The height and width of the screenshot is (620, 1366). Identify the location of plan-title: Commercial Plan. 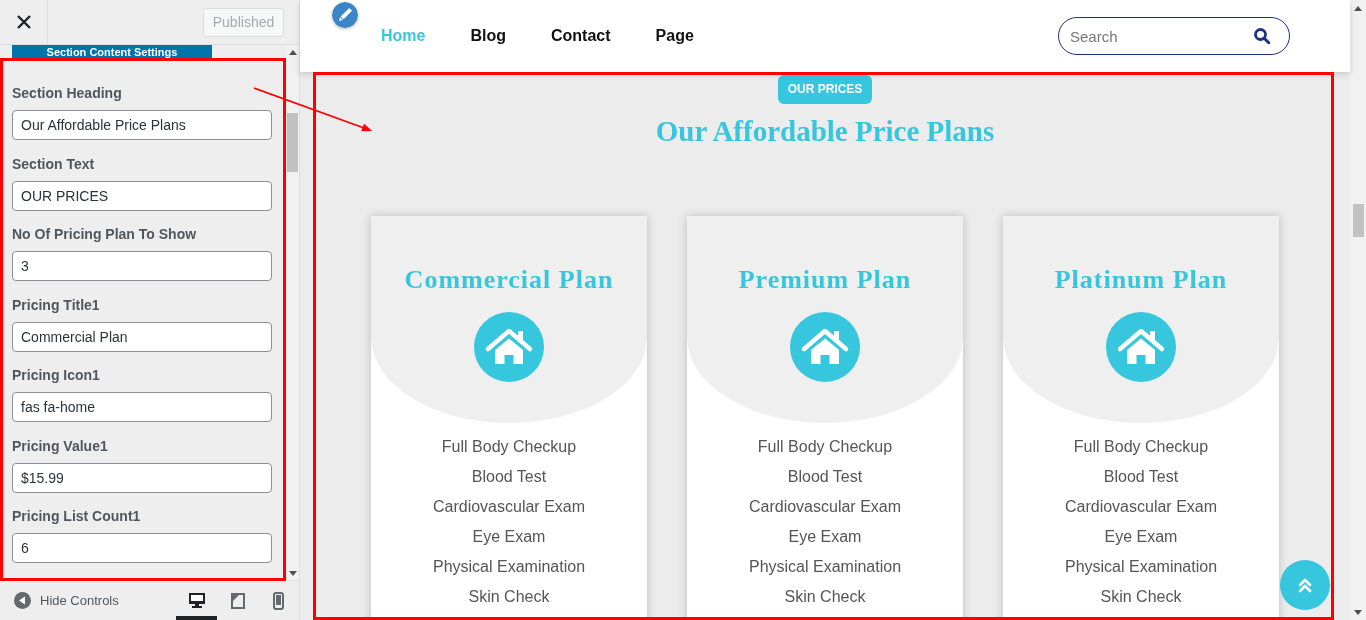
(509, 280).